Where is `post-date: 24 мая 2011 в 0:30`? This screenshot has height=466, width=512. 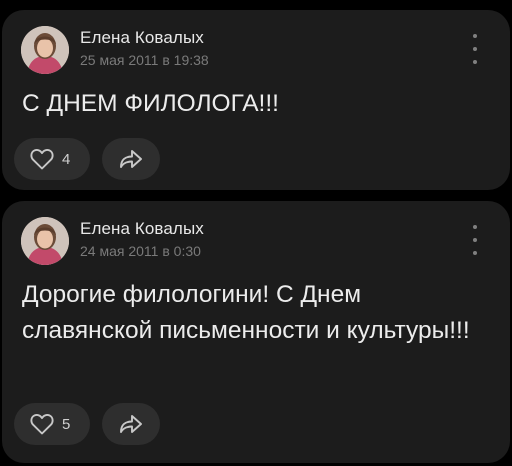
post-date: 24 мая 2011 в 0:30 is located at coordinates (140, 251).